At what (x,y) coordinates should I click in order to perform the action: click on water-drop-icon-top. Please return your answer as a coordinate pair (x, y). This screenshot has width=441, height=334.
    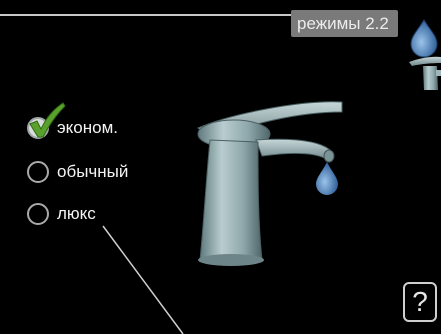
    Looking at the image, I should click on (424, 38).